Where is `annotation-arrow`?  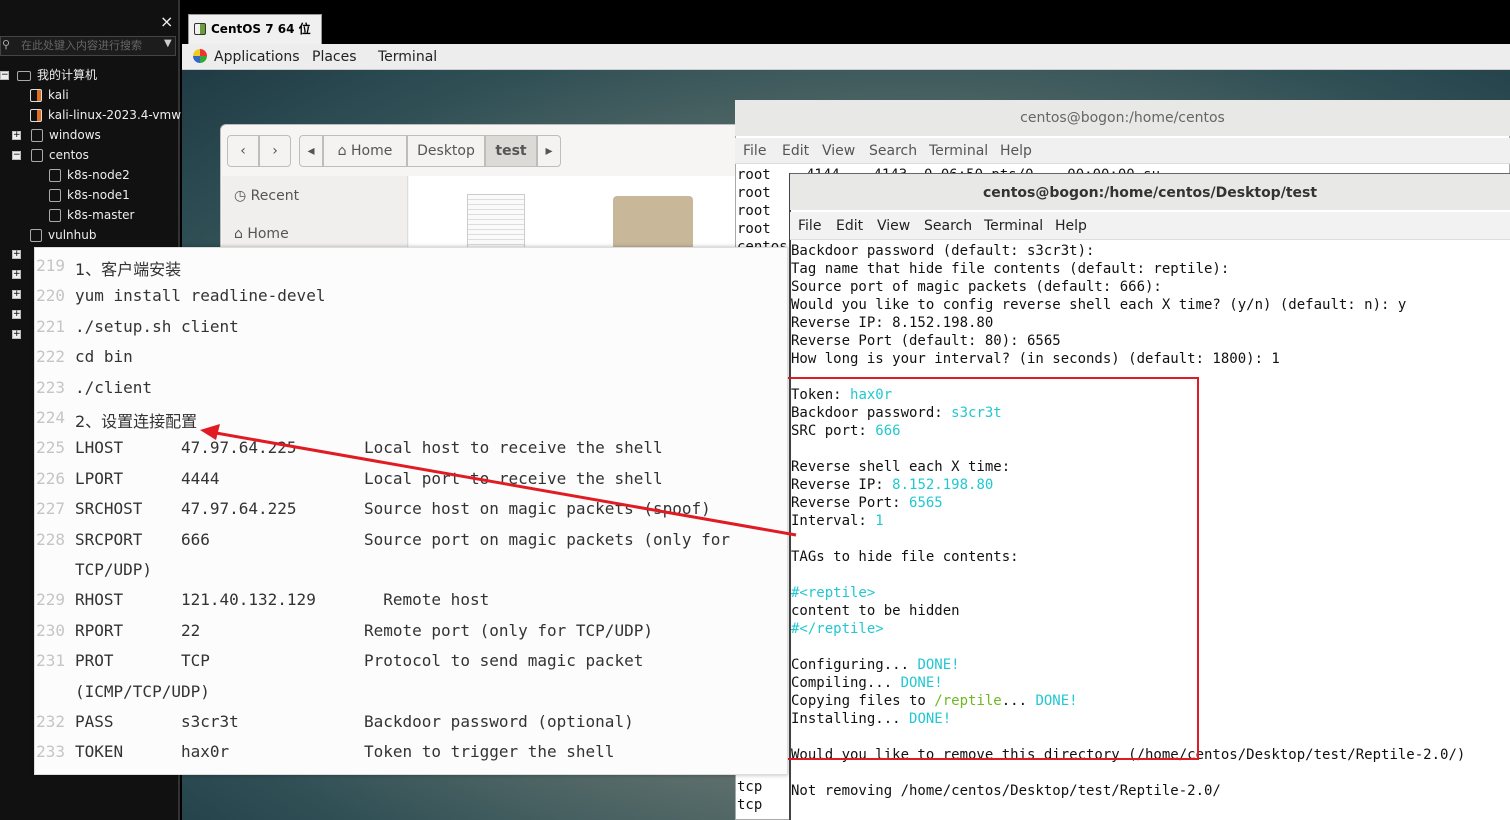
annotation-arrow is located at coordinates (498, 480).